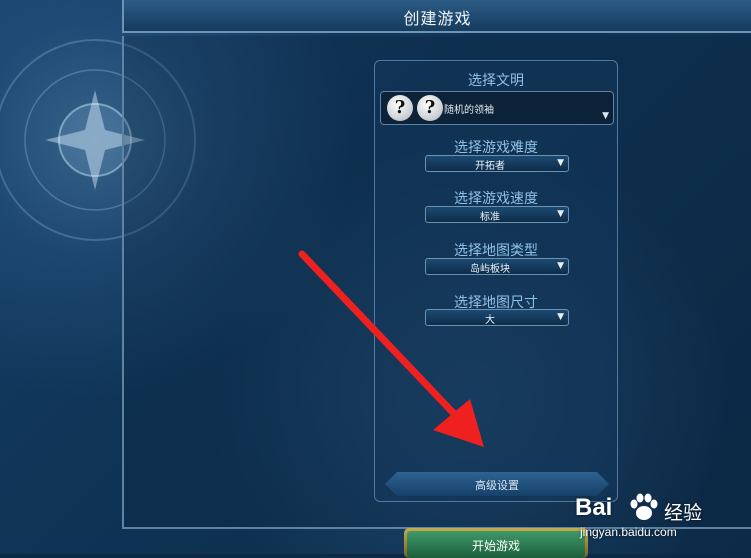 The width and height of the screenshot is (751, 558). I want to click on speed-dropdown: 标准 ▼, so click(497, 214).